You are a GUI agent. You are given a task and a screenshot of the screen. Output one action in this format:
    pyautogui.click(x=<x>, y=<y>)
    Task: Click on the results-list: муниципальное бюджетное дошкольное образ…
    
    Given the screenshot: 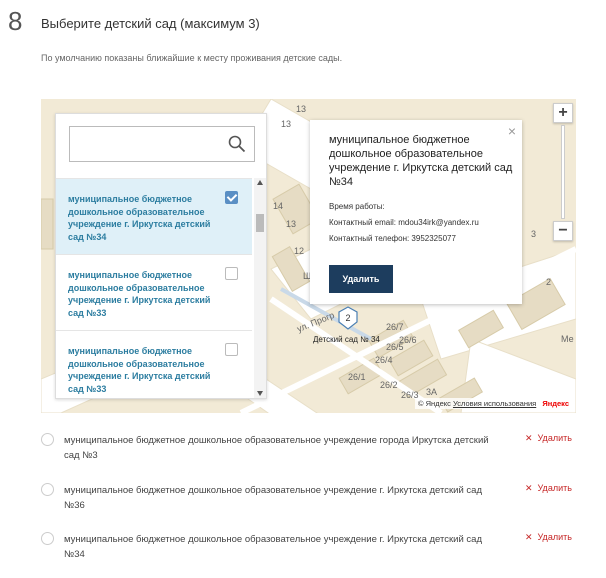 What is the action you would take?
    pyautogui.click(x=160, y=288)
    